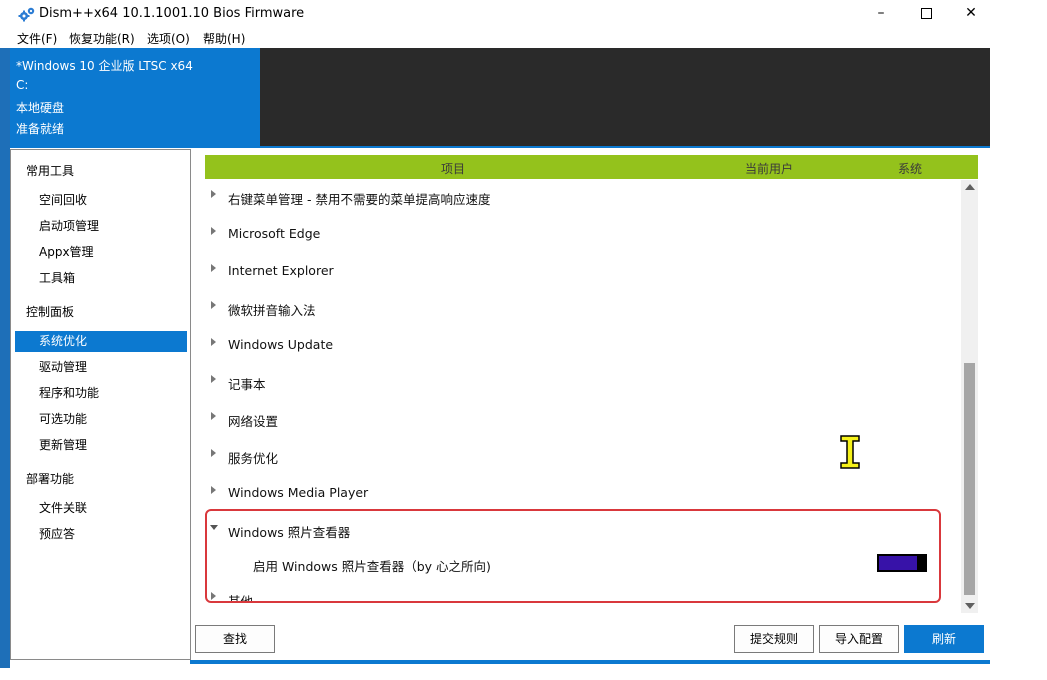 The image size is (1047, 680). I want to click on tree-row-label: 服务优化, so click(253, 458).